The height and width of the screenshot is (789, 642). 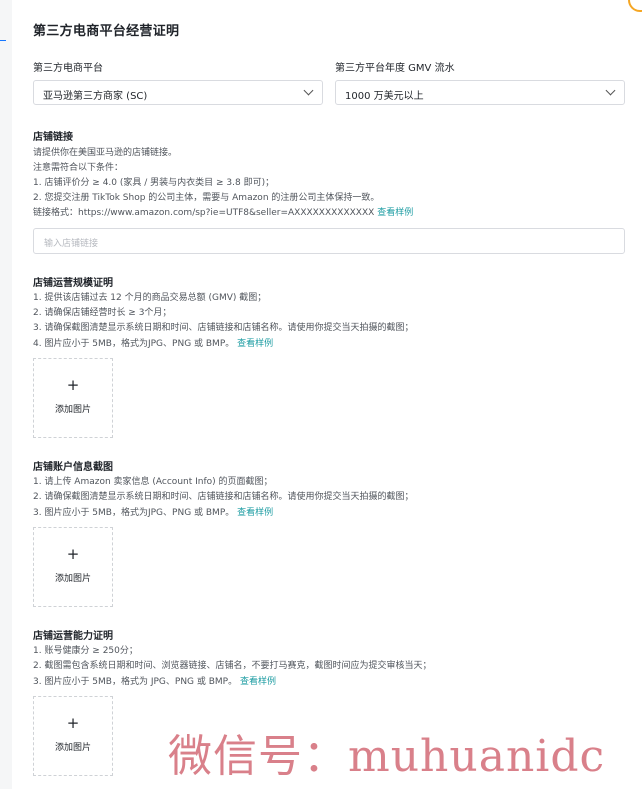 I want to click on scale-proof-sample-link: 查看样例, so click(x=255, y=344).